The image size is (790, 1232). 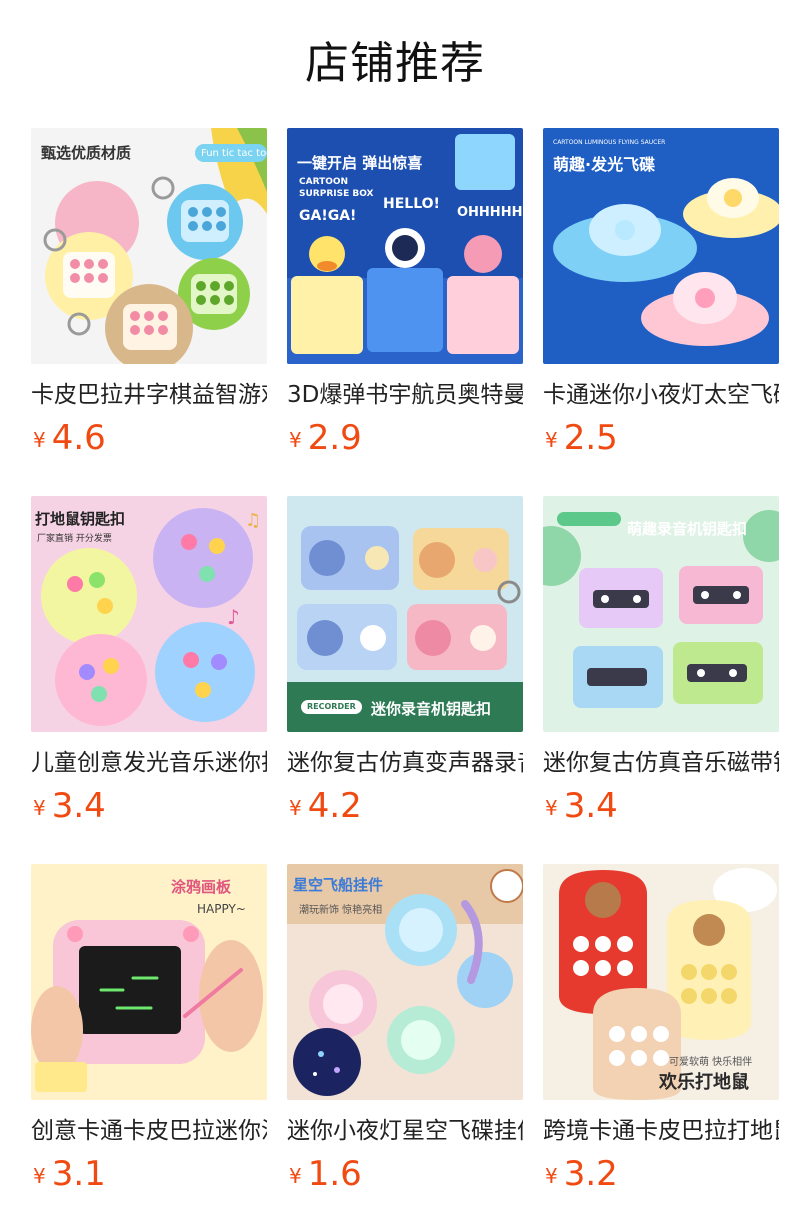 I want to click on price-value: 3.1, so click(x=78, y=1174).